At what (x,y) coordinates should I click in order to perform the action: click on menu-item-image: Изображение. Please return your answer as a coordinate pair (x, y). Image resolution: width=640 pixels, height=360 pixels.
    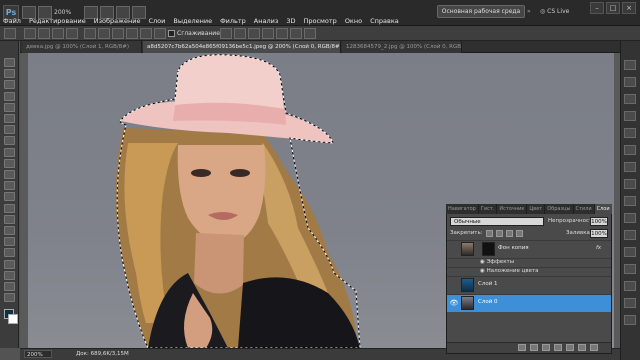
    Looking at the image, I should click on (117, 21).